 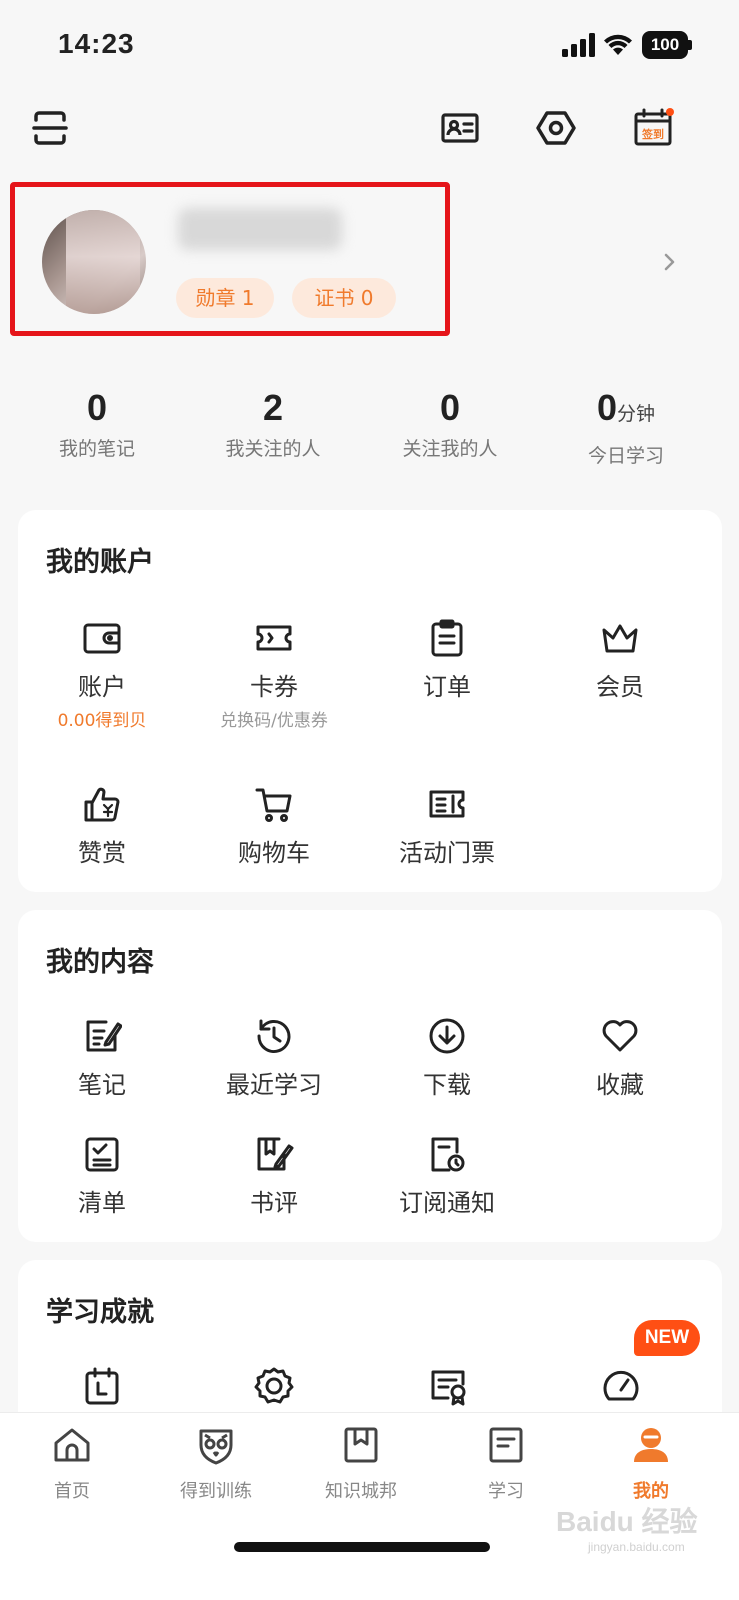 What do you see at coordinates (102, 638) in the screenshot?
I see `wallet-icon` at bounding box center [102, 638].